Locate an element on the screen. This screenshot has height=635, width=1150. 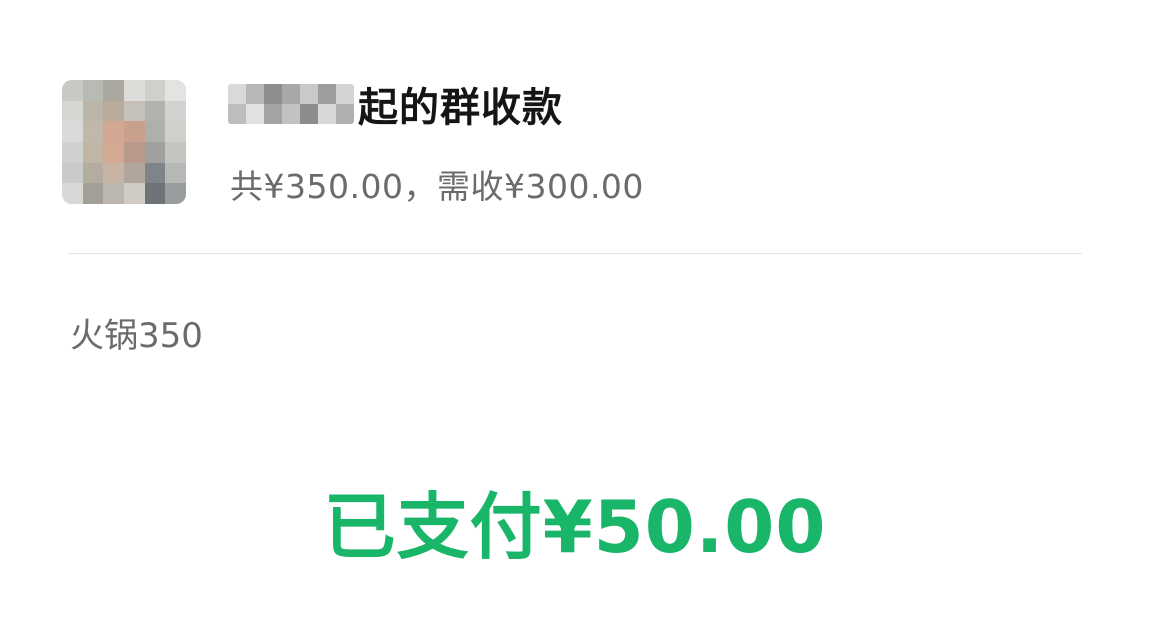
title-text: 起的群收款 is located at coordinates (460, 108).